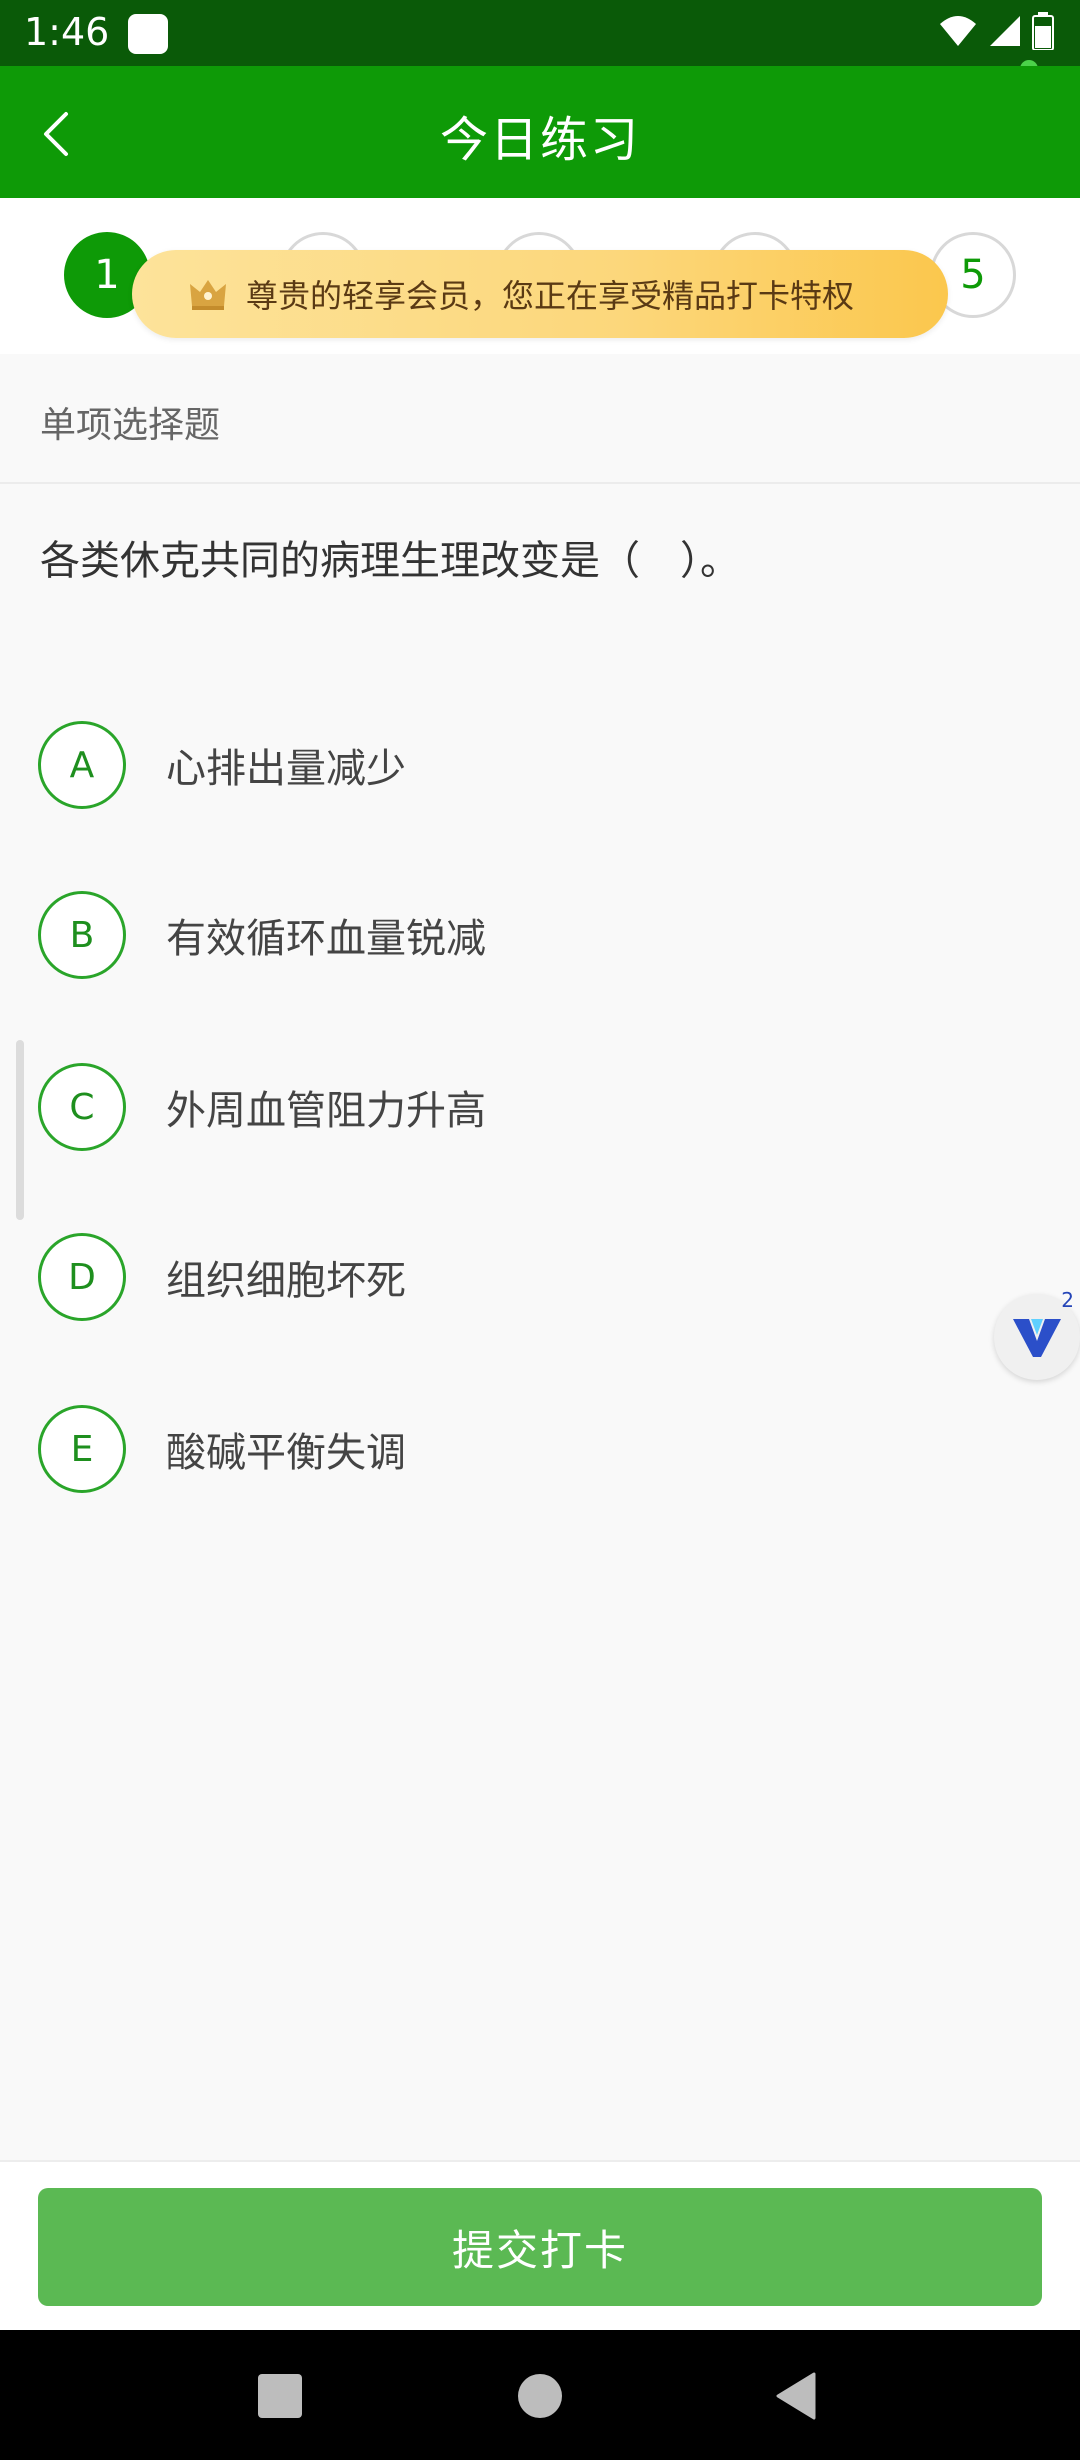 Image resolution: width=1080 pixels, height=2460 pixels. What do you see at coordinates (82, 1449) in the screenshot?
I see `option-letter: E` at bounding box center [82, 1449].